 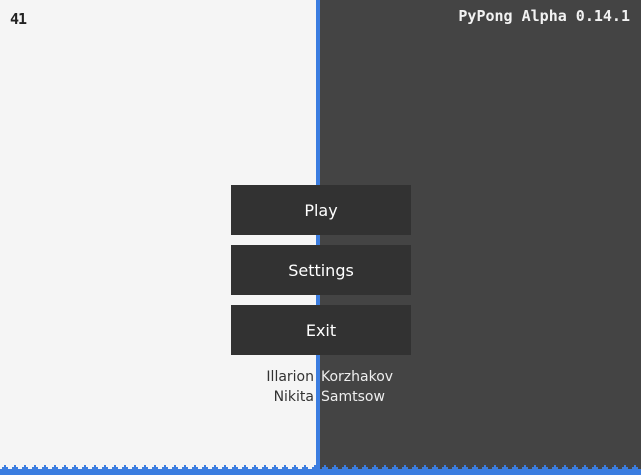 I want to click on floor-border, so click(x=320, y=469).